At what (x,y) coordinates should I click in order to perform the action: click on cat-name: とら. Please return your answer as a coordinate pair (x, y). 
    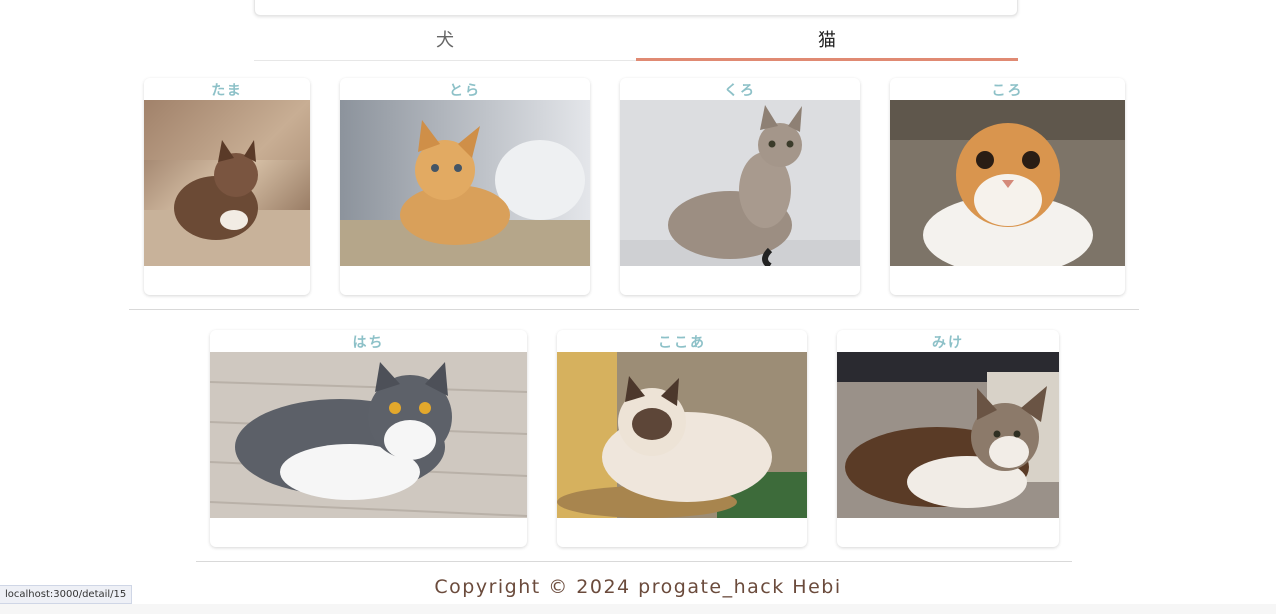
    Looking at the image, I should click on (465, 91).